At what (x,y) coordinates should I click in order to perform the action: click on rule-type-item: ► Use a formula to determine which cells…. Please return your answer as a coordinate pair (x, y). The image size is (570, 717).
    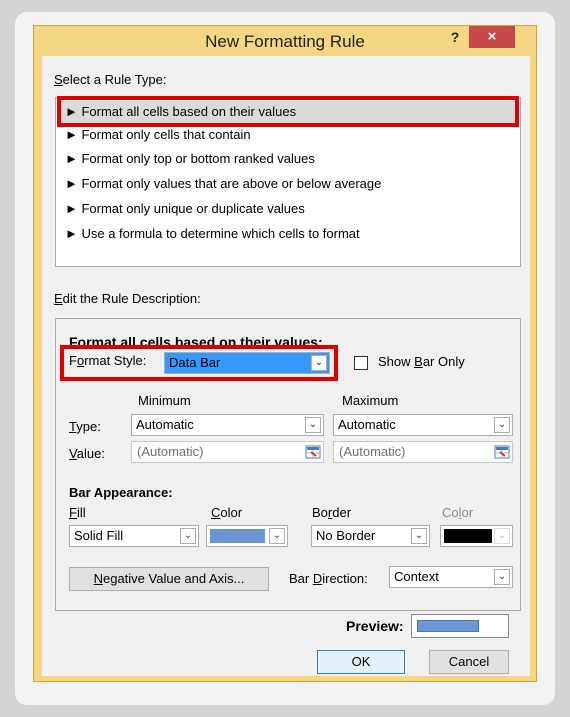
    Looking at the image, I should click on (288, 234).